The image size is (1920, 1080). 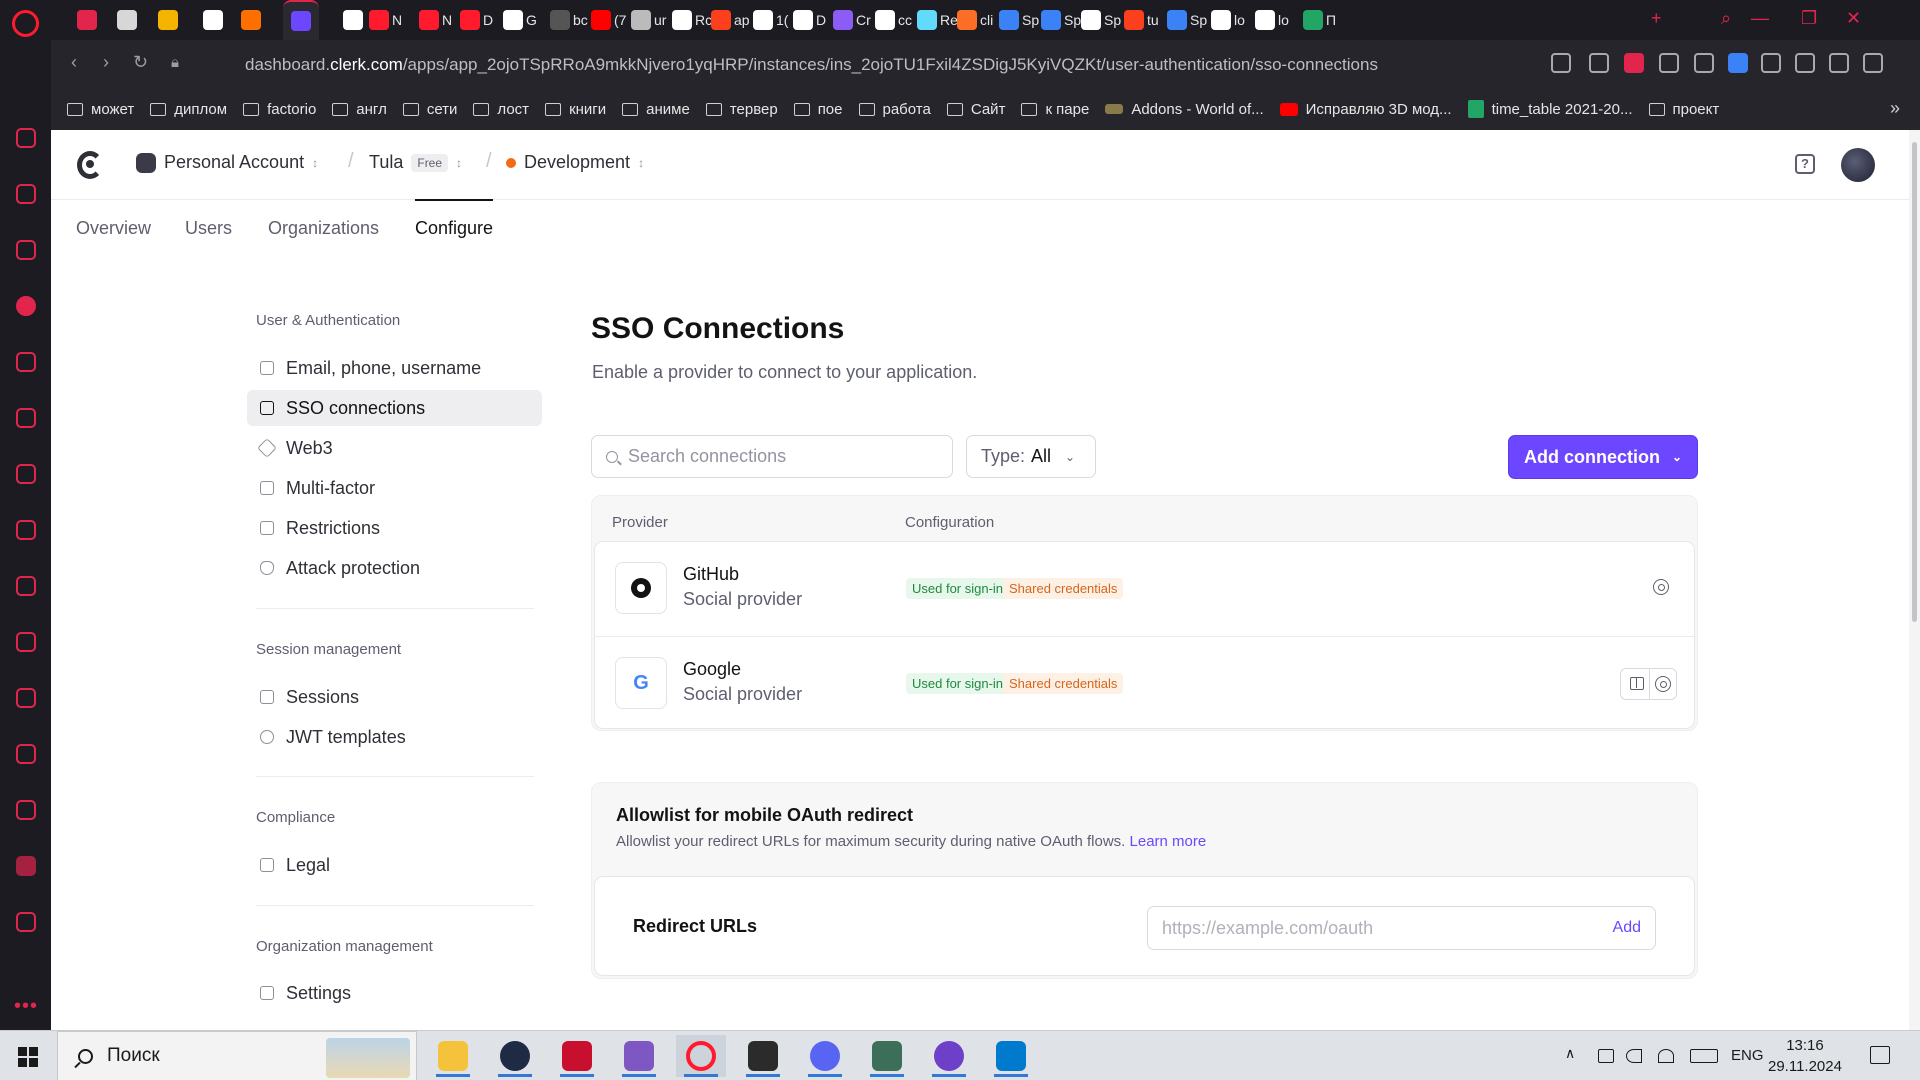 I want to click on close-window-icon: ✕, so click(x=1853, y=18).